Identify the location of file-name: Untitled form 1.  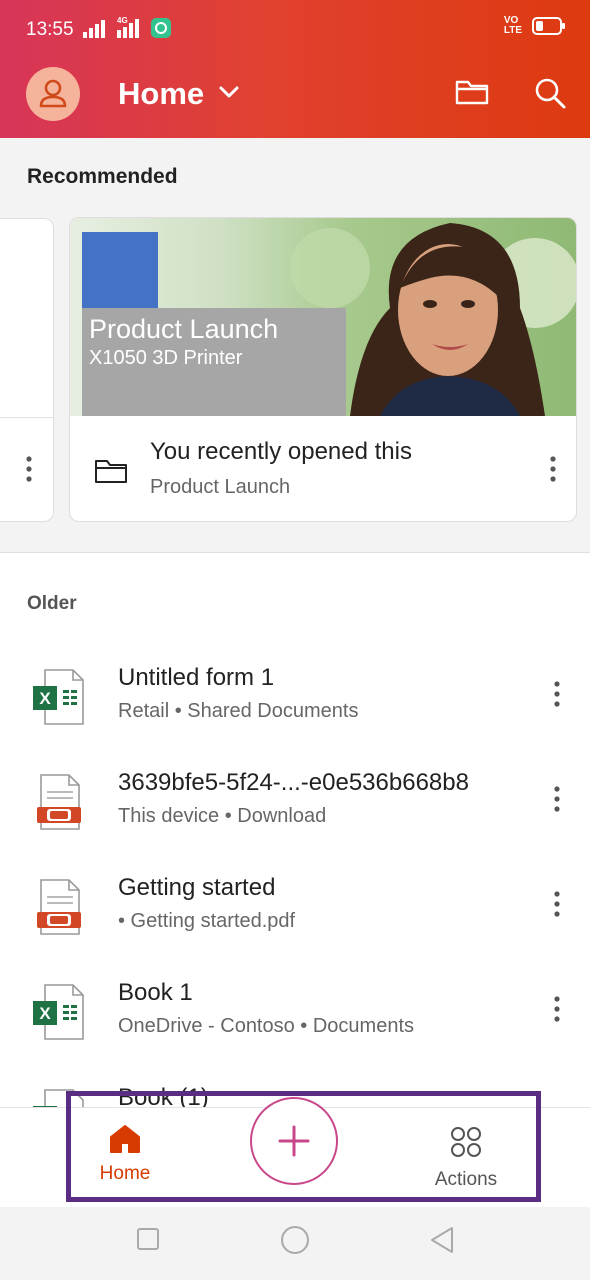
(196, 677).